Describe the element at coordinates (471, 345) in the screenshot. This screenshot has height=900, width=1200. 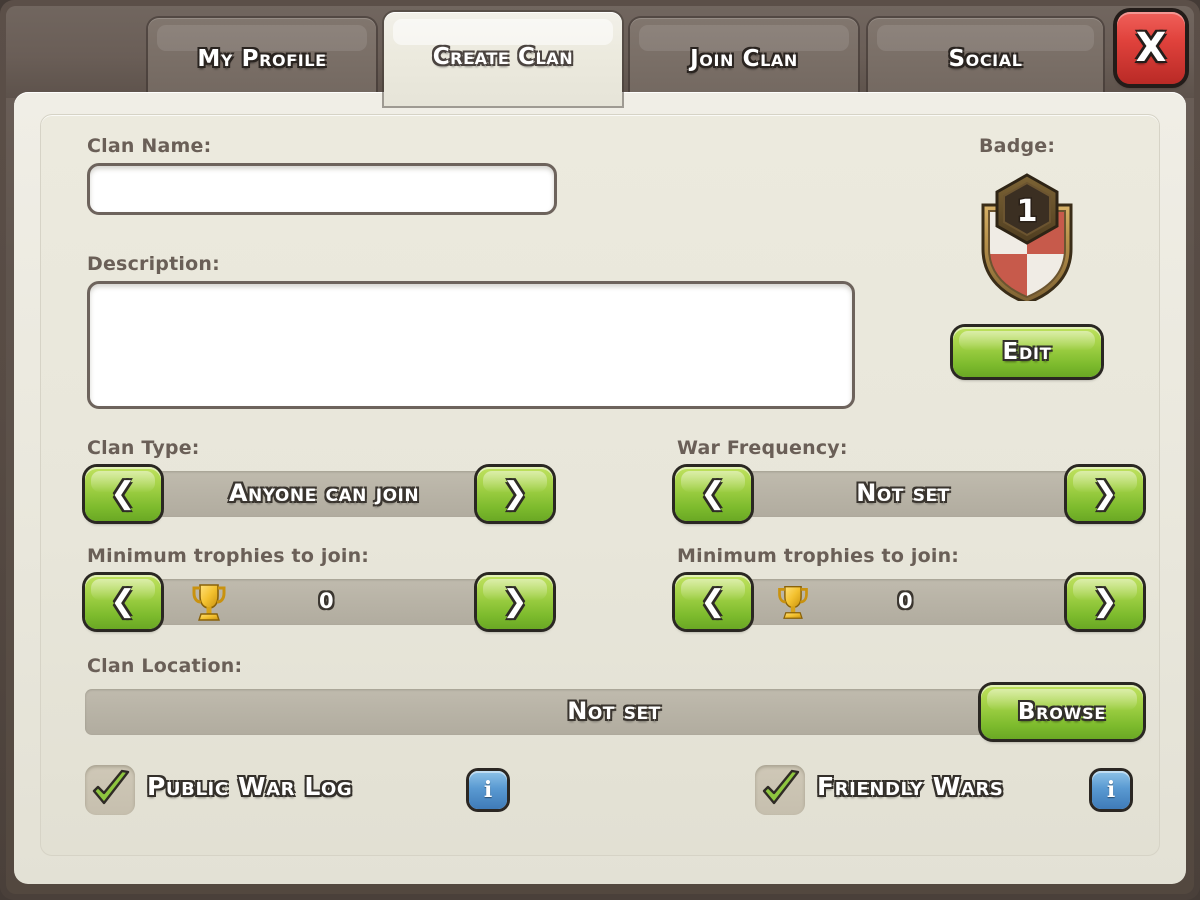
I see `description-input` at that location.